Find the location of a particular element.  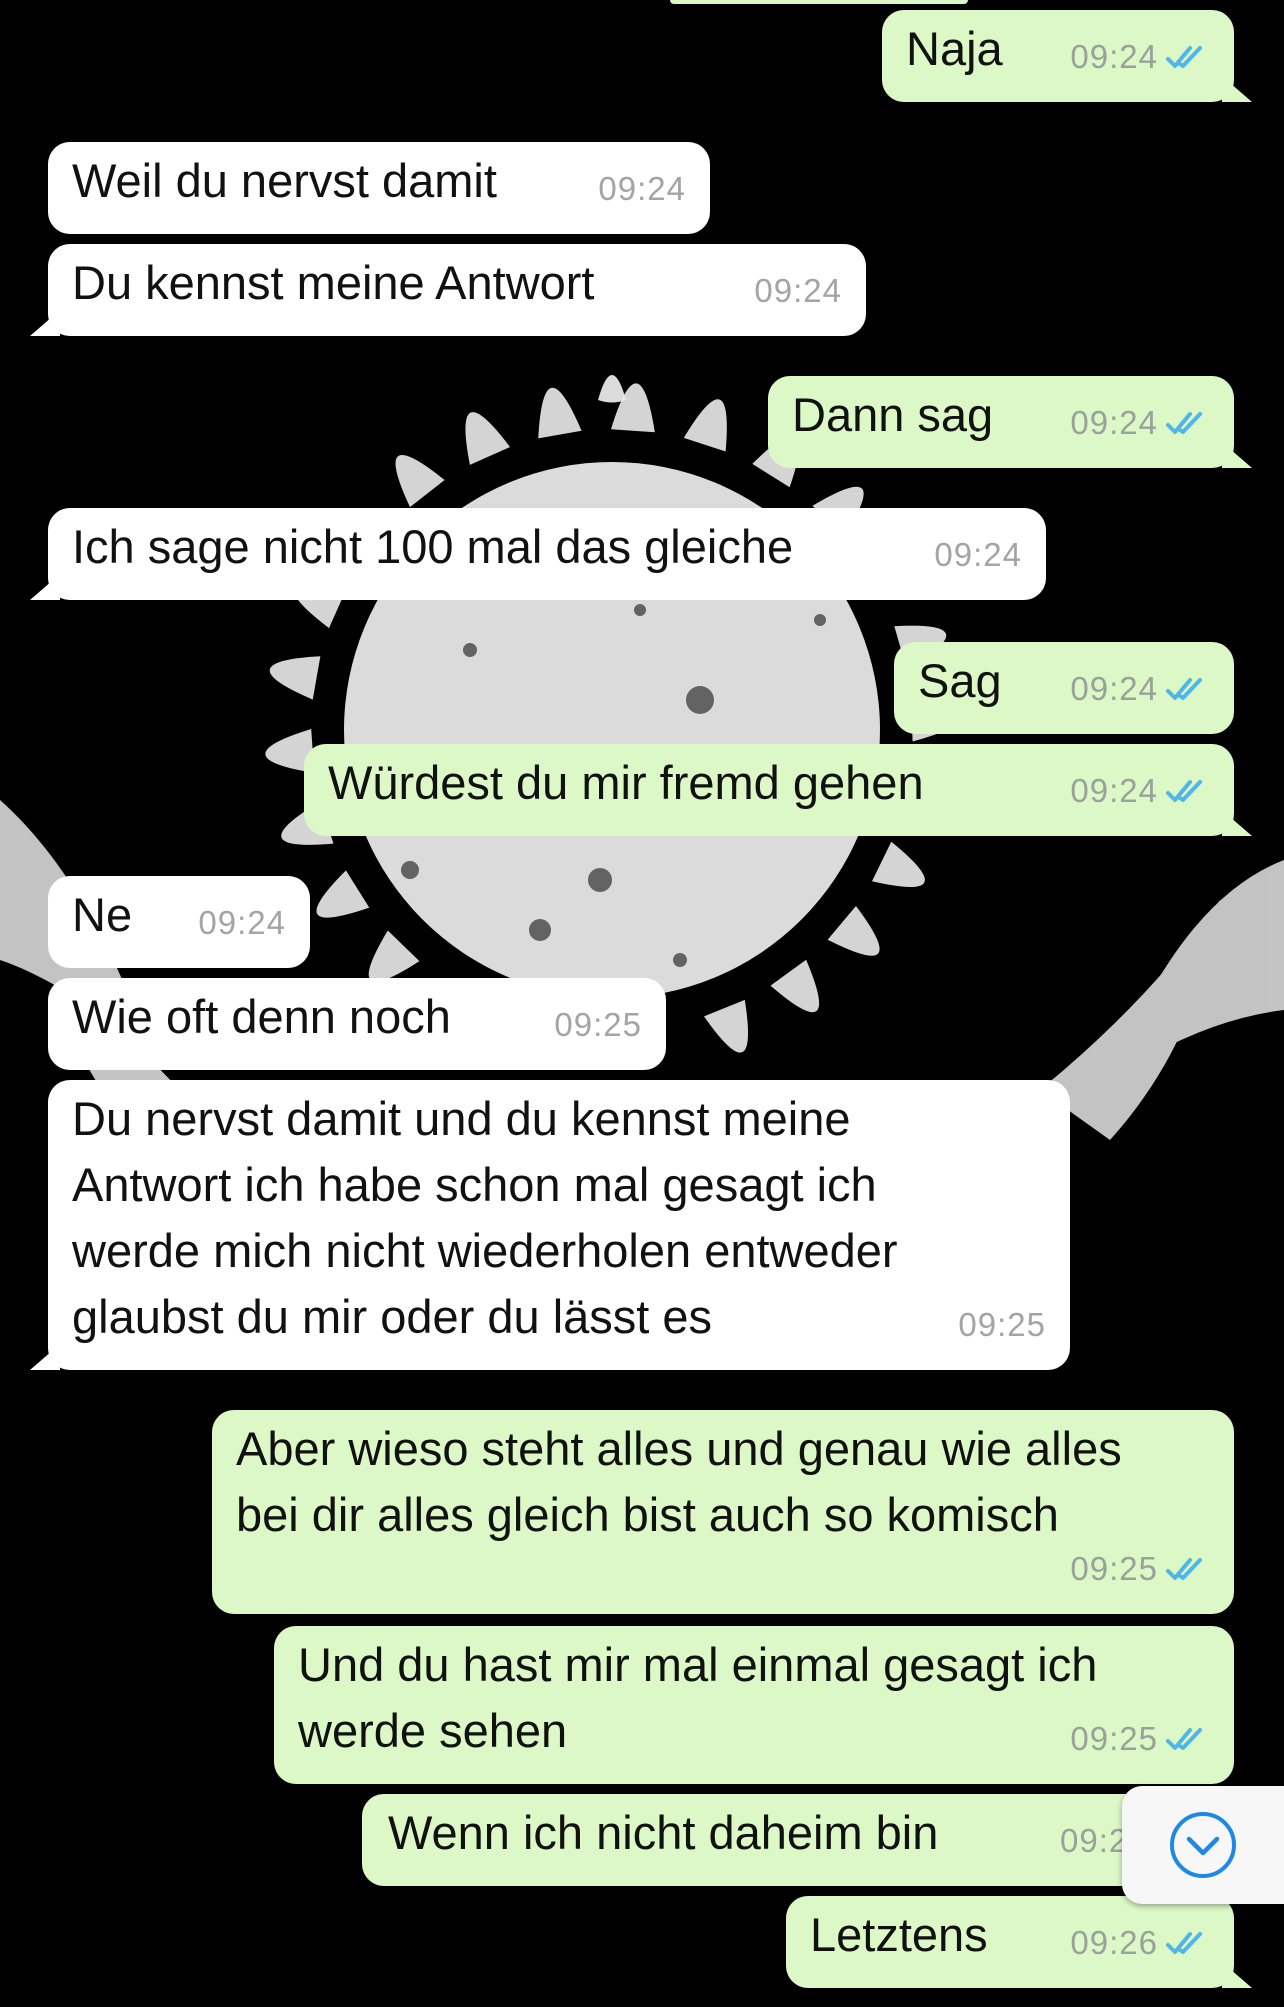

message-meta: 09:26 is located at coordinates (1140, 1943).